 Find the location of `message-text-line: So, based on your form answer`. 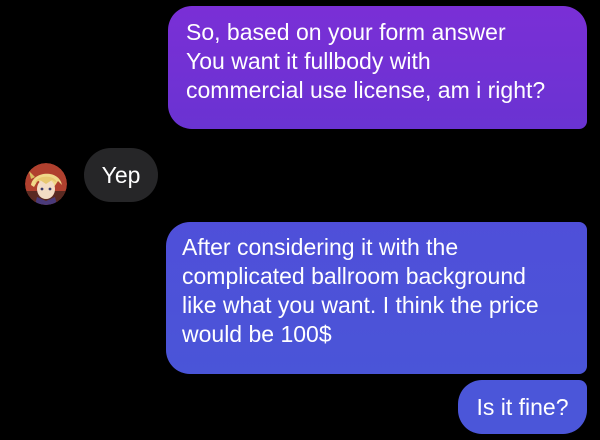

message-text-line: So, based on your form answer is located at coordinates (346, 32).